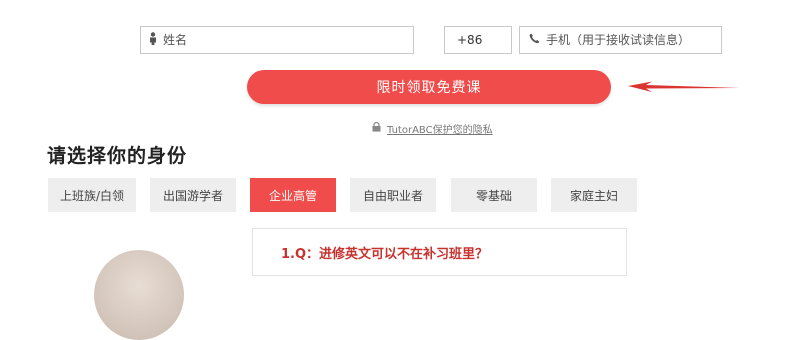  I want to click on identity-tab-label: 企业高管, so click(292, 195).